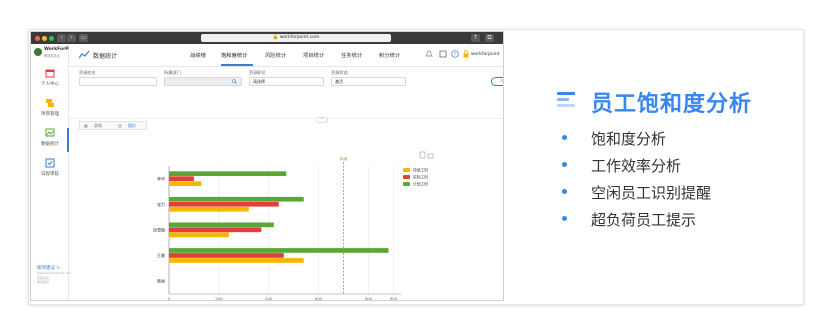 This screenshot has height=327, width=828. Describe the element at coordinates (161, 281) in the screenshot. I see `category-label: 韩丽` at that location.